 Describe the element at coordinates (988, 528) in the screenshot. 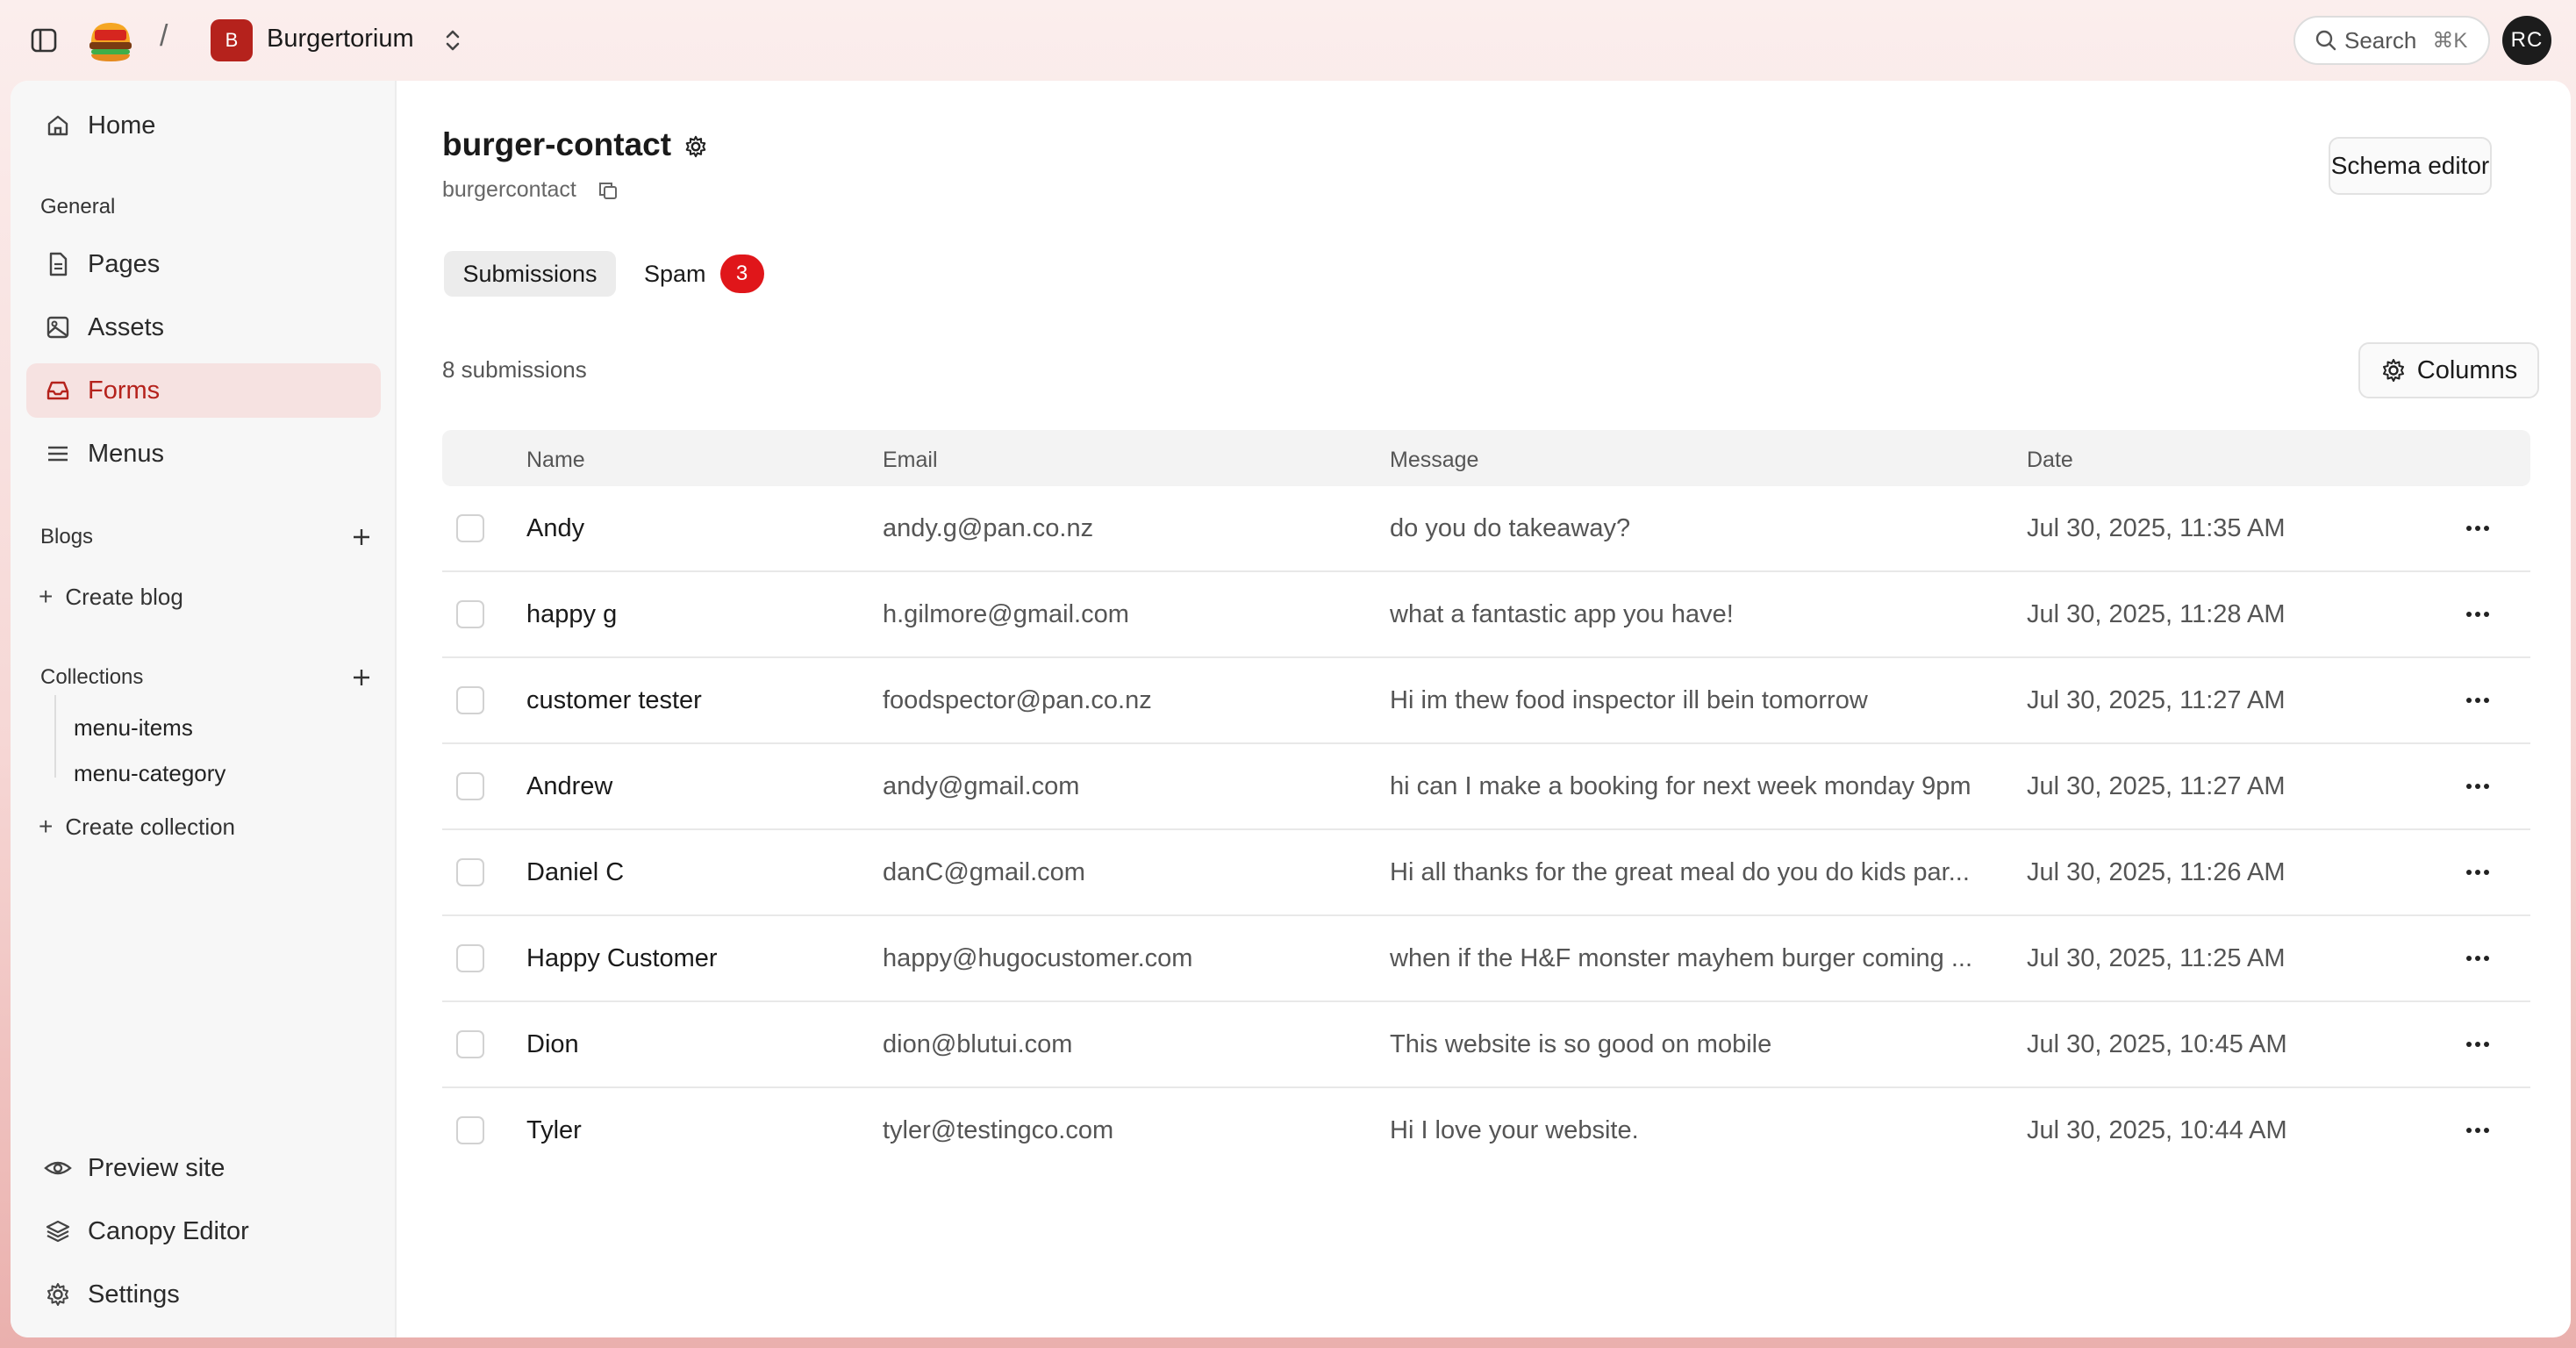

I see `cell-email: andy.g@pan.co.nz` at that location.